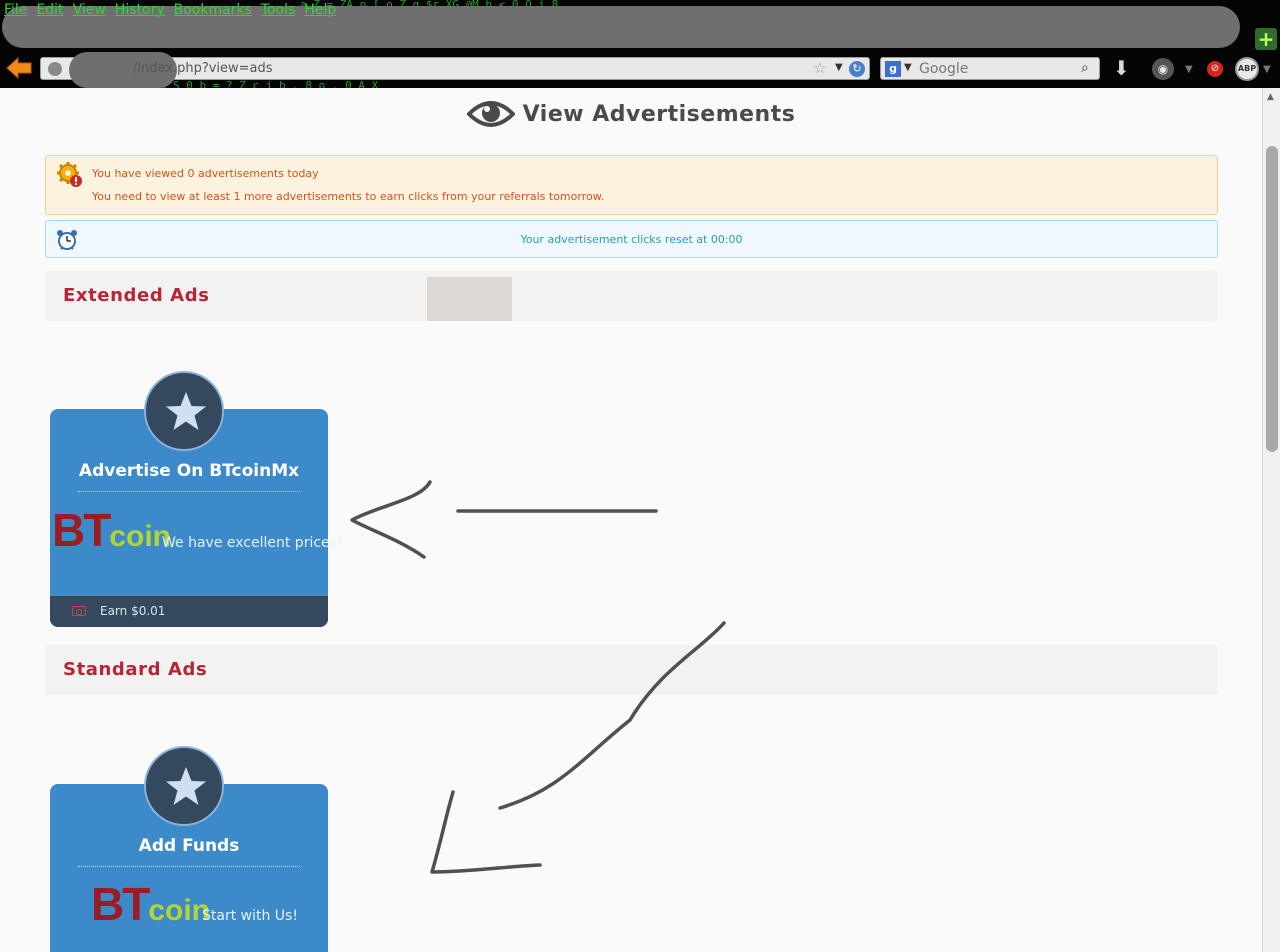 The height and width of the screenshot is (952, 1280). Describe the element at coordinates (1247, 69) in the screenshot. I see `adblock-icon: ABP` at that location.